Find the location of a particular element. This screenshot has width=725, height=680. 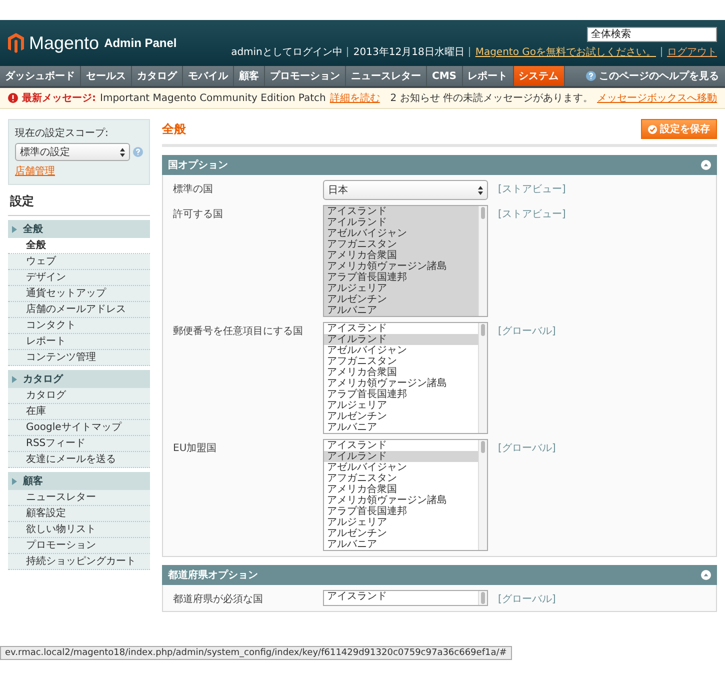

field-label: 都道府県が必須な国 is located at coordinates (218, 599).